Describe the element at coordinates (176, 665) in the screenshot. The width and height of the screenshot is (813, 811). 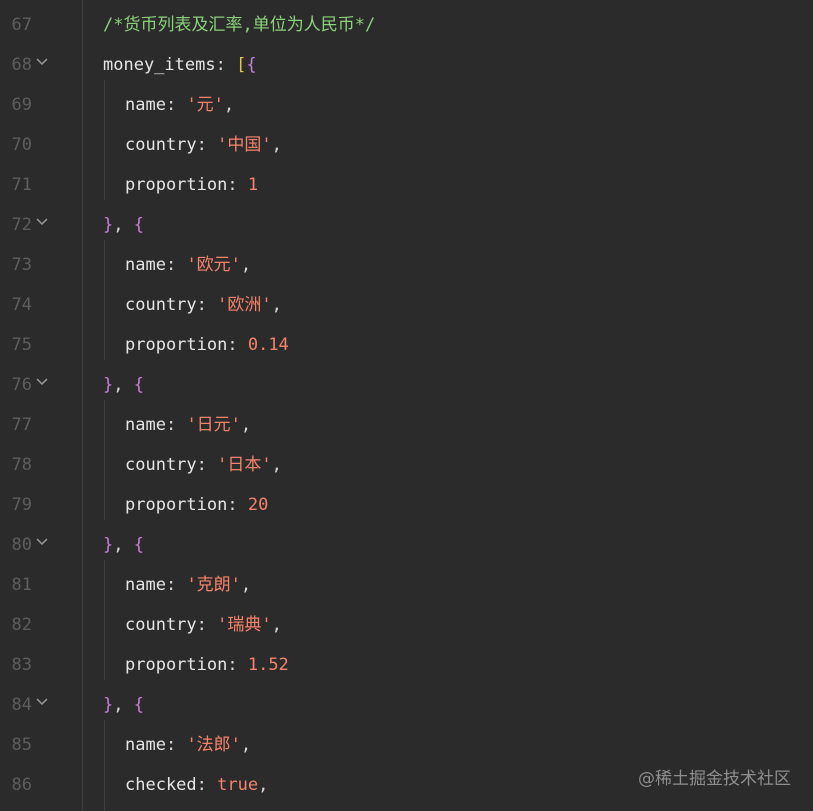
I see `property-key: proportion` at that location.